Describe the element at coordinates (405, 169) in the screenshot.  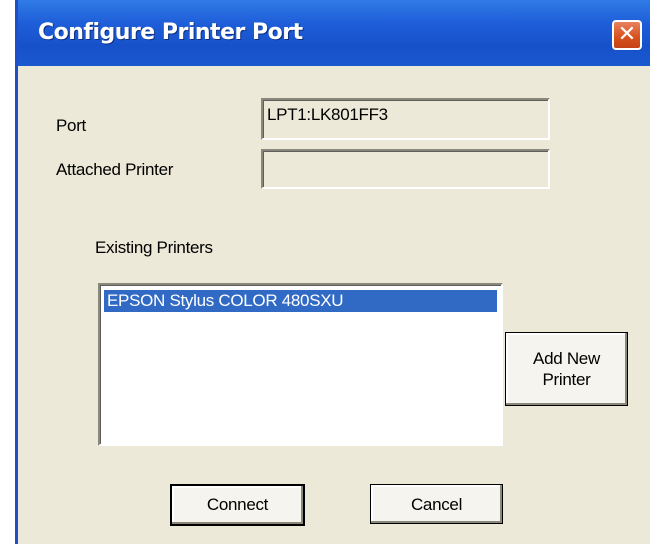
I see `attached-printer-field` at that location.